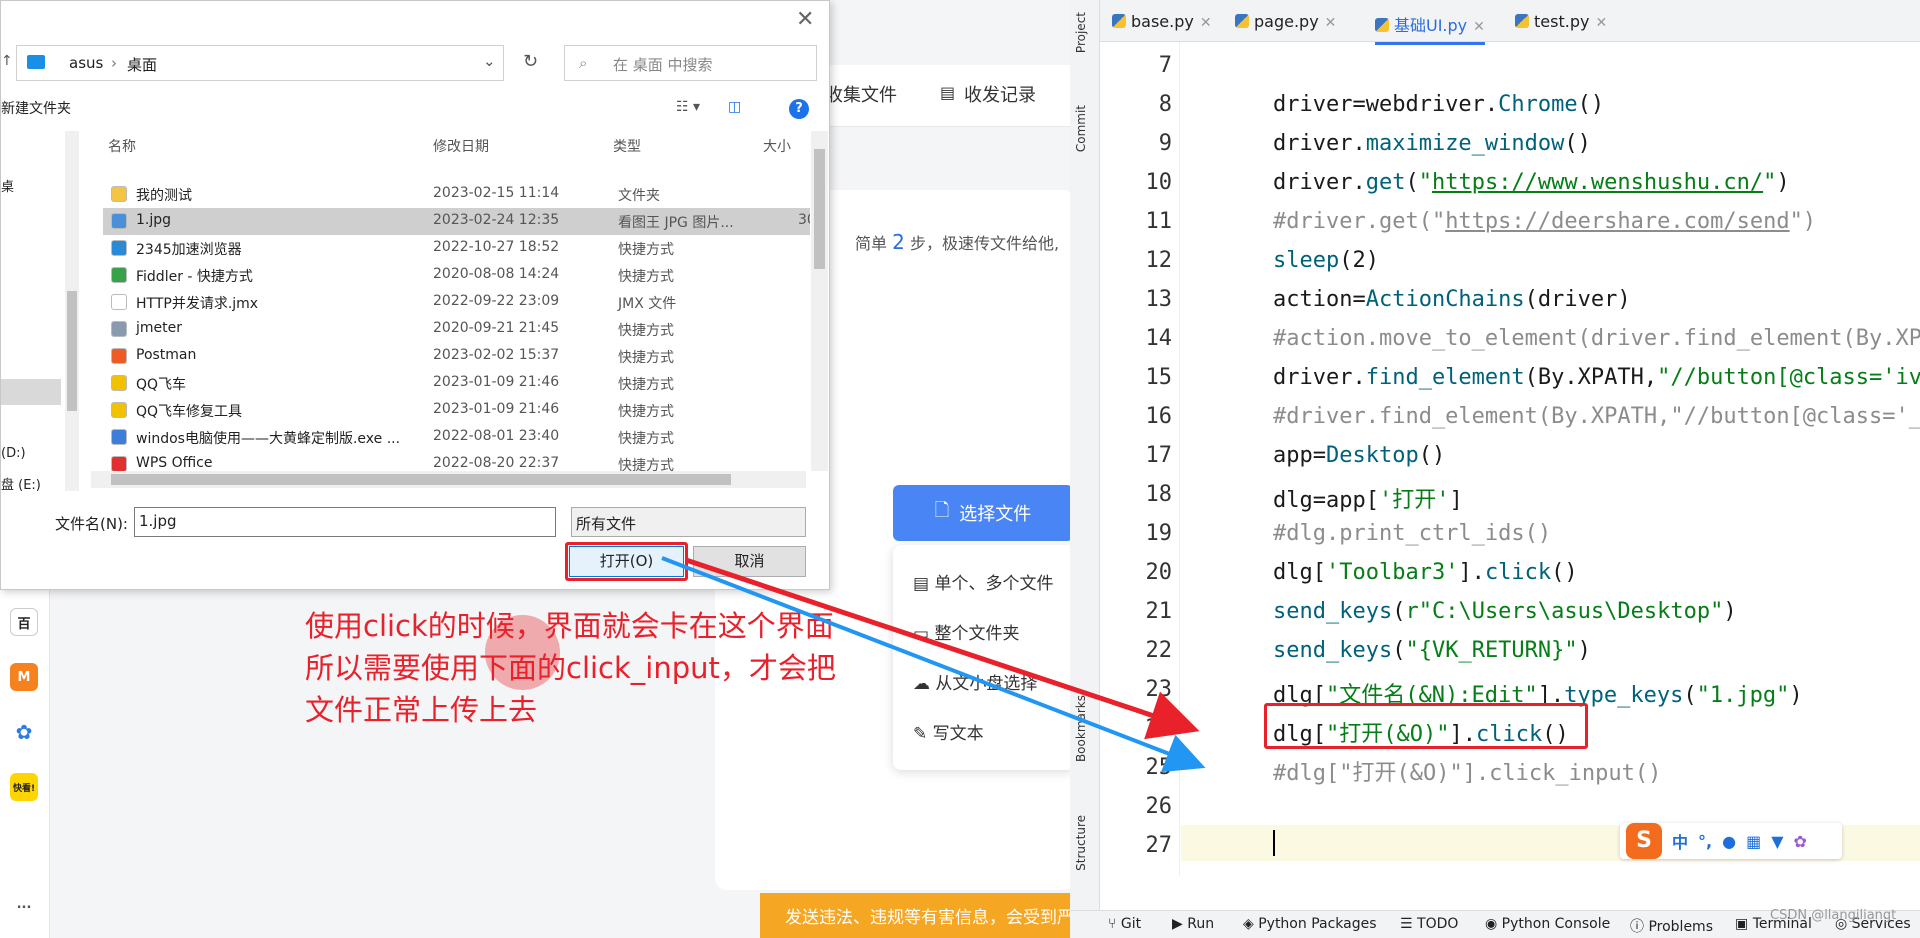 The height and width of the screenshot is (938, 1920). Describe the element at coordinates (461, 146) in the screenshot. I see `column-date: 修改日期` at that location.